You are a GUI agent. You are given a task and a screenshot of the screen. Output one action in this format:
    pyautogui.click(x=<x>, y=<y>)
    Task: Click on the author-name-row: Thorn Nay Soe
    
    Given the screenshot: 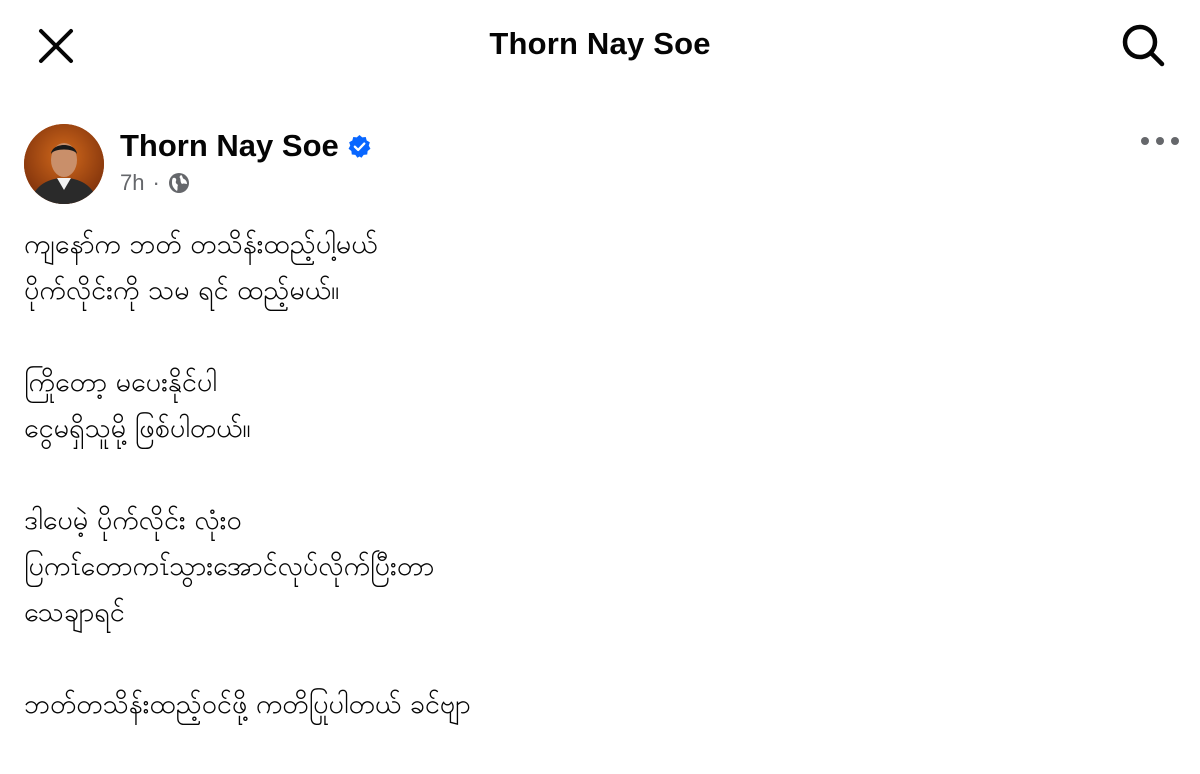 What is the action you would take?
    pyautogui.click(x=246, y=146)
    